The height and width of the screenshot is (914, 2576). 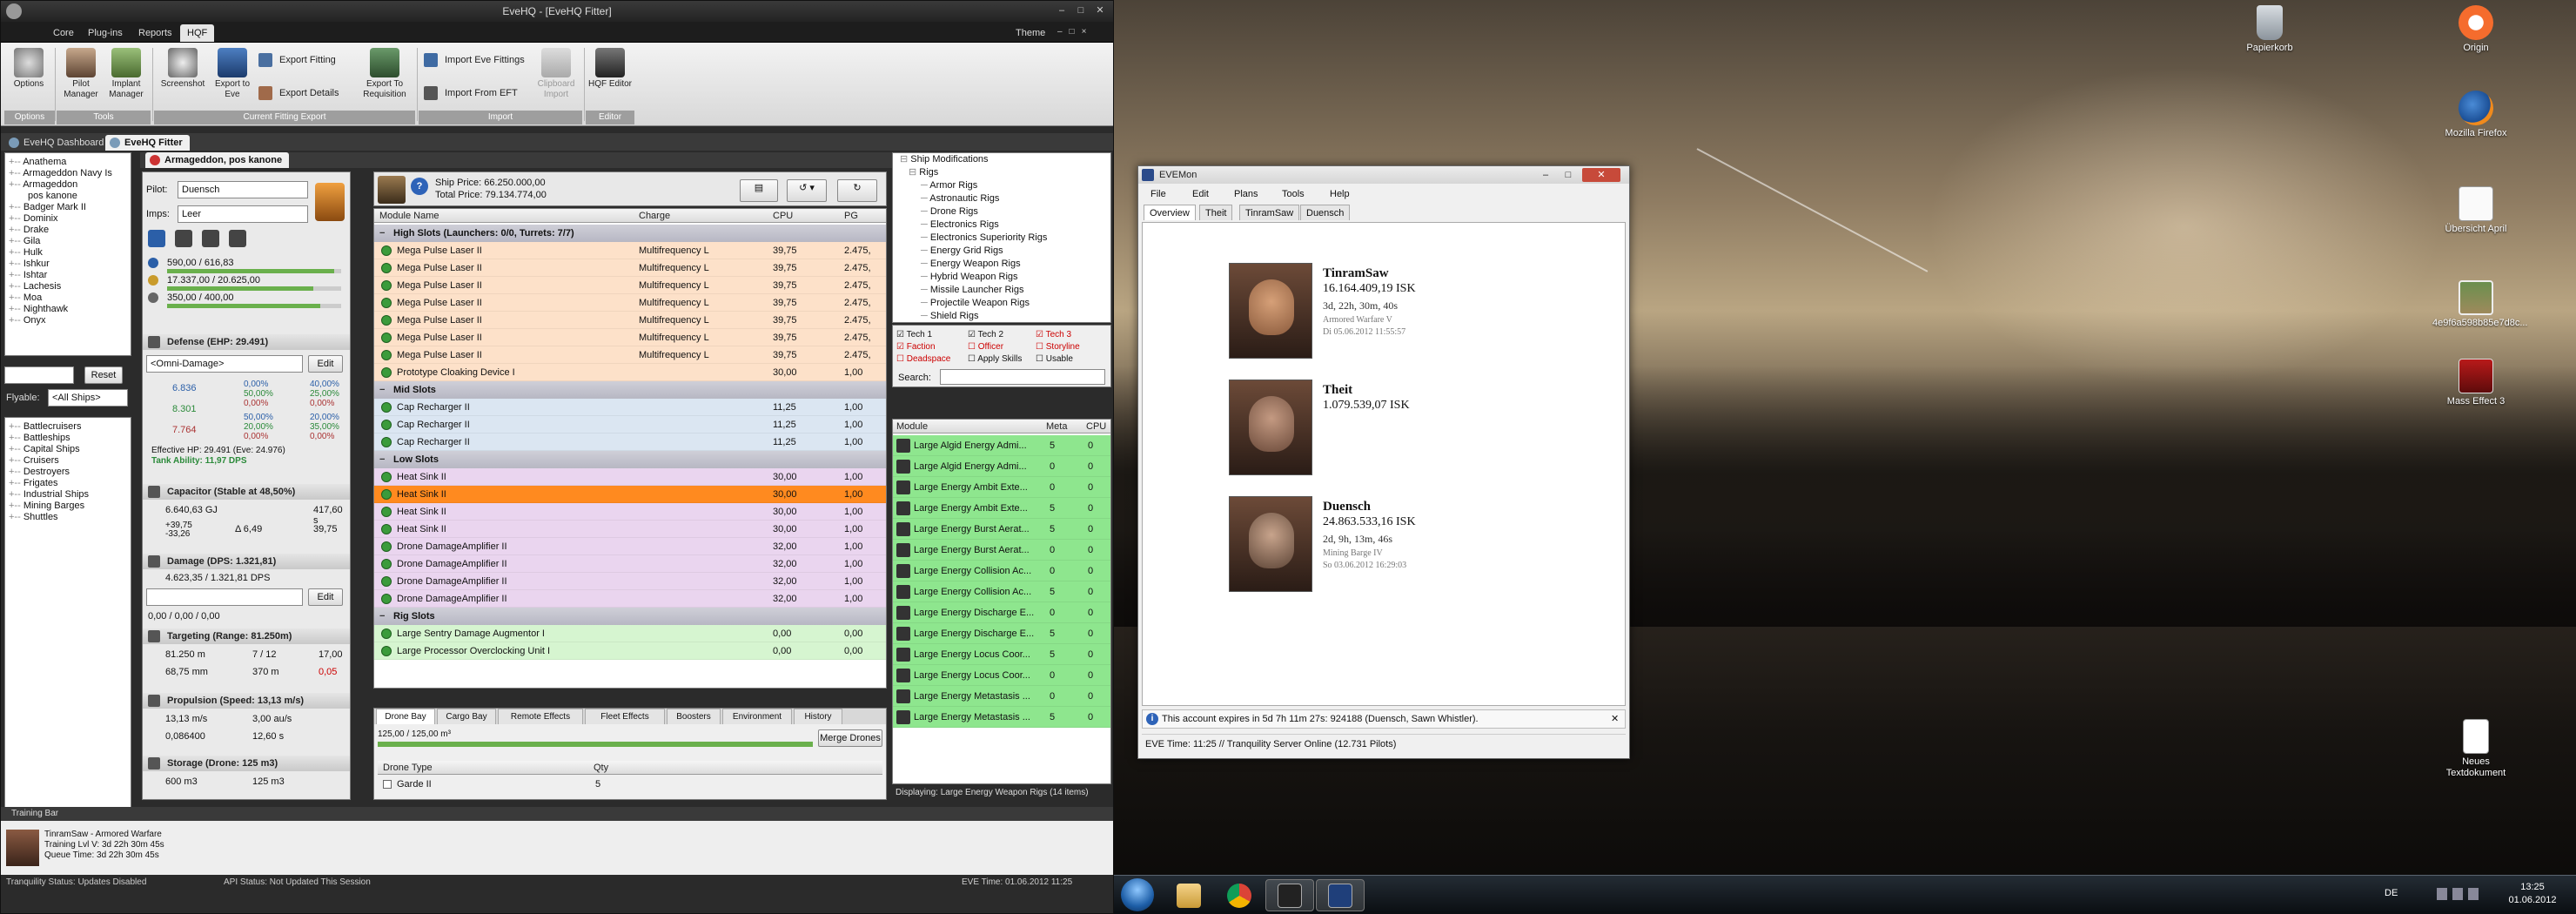 What do you see at coordinates (1002, 529) in the screenshot?
I see `module-list-row: Large Energy Burst Aerat... 5 0` at bounding box center [1002, 529].